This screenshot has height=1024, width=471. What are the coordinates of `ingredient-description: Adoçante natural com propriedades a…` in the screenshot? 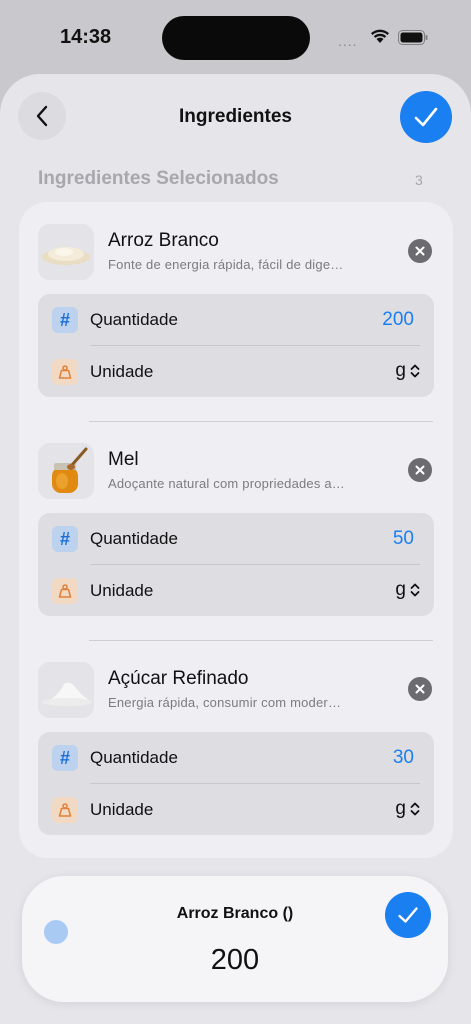 It's located at (227, 483).